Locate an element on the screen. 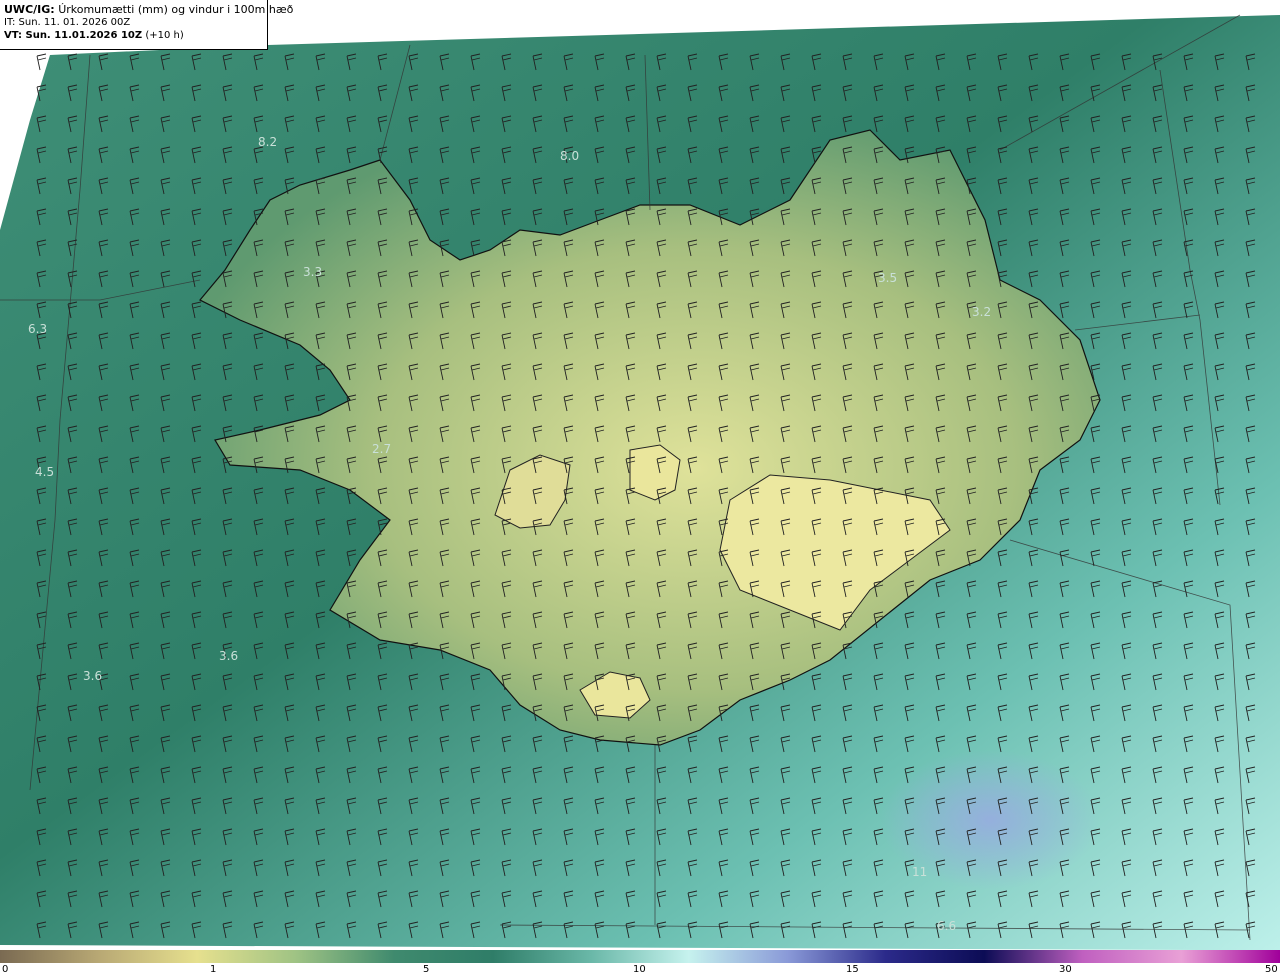 The image size is (1280, 978). map-value-label: 11 is located at coordinates (919, 872).